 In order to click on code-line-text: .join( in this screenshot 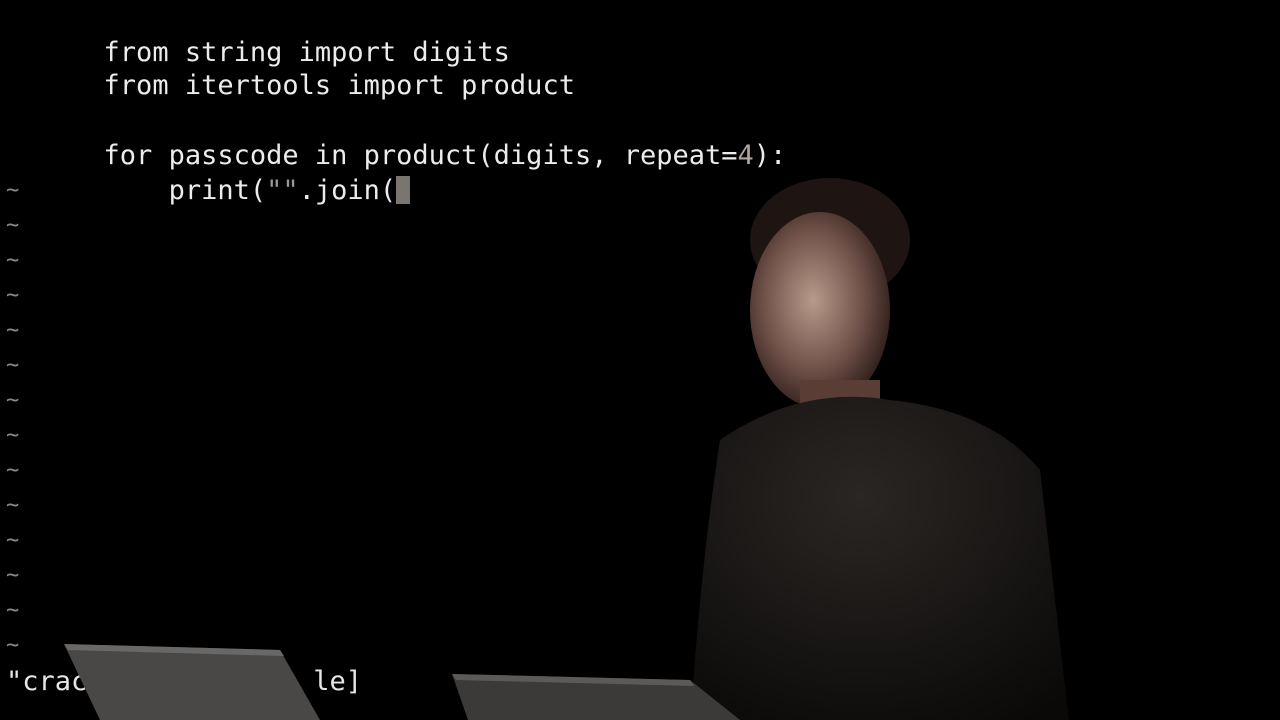, I will do `click(347, 190)`.